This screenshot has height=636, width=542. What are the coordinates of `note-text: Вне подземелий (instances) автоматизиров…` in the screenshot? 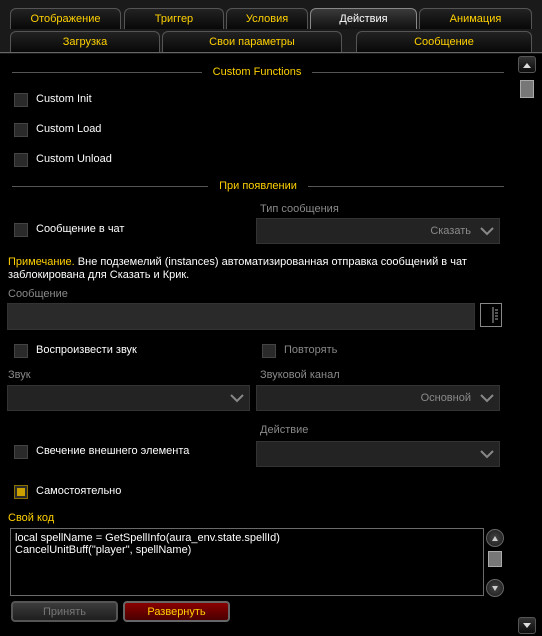 It's located at (237, 268).